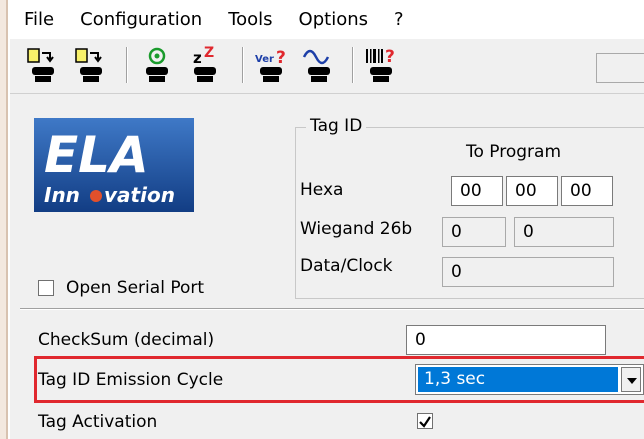 This screenshot has height=439, width=644. I want to click on checksum-label: CheckSum (decimal), so click(126, 340).